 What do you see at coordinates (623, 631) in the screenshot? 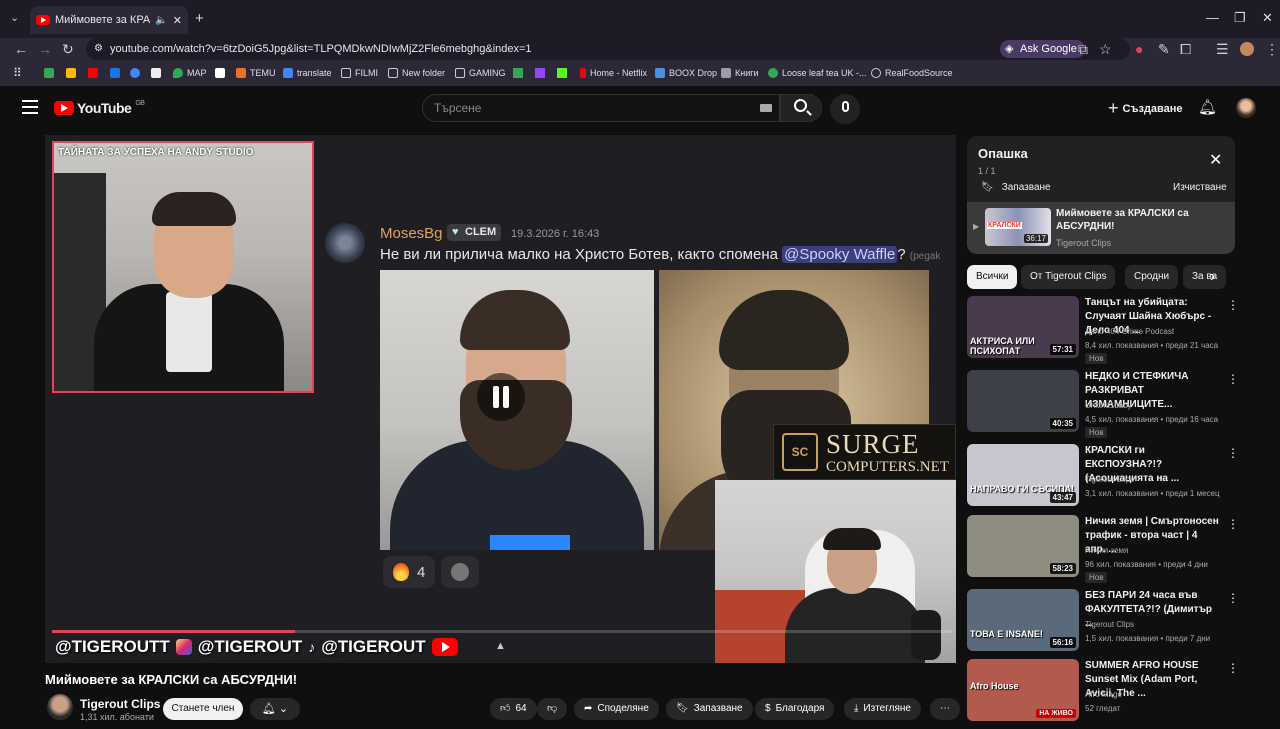
I see `progress-bar-track` at bounding box center [623, 631].